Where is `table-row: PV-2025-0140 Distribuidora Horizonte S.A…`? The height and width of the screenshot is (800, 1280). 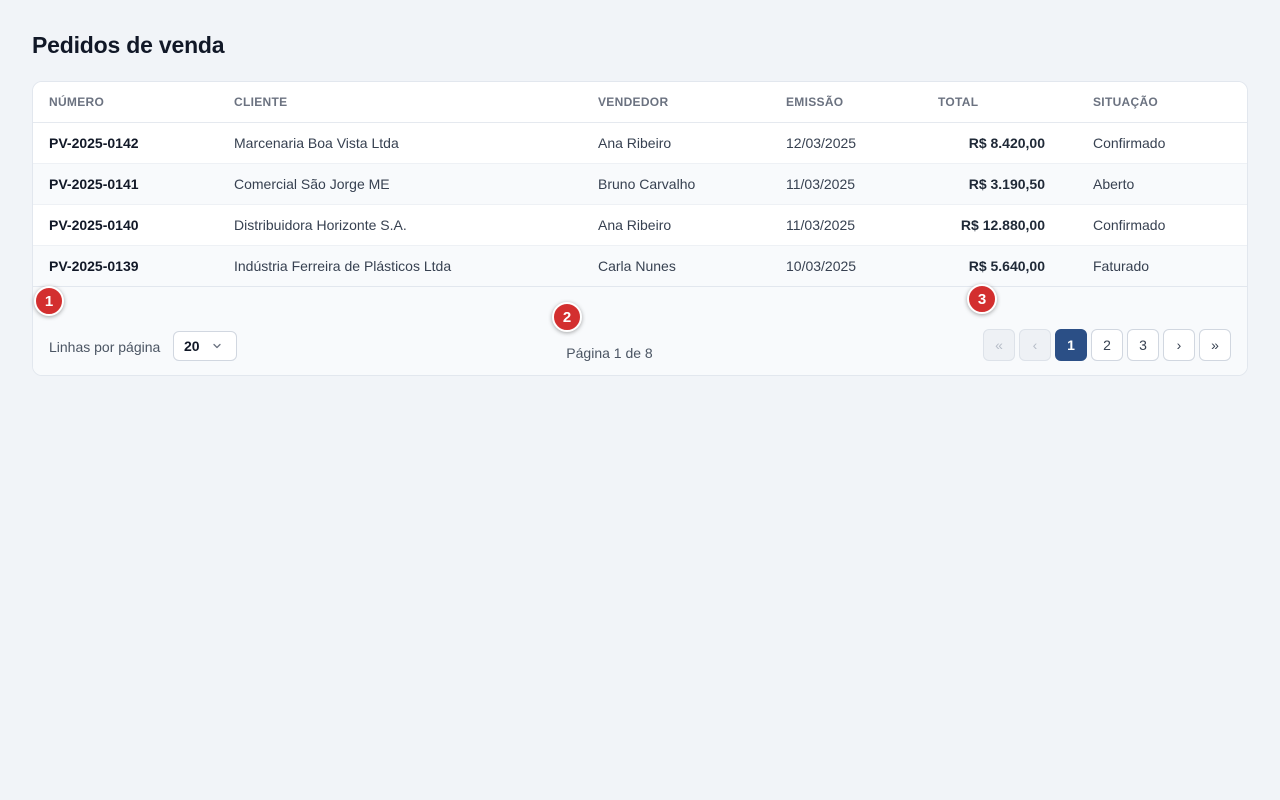
table-row: PV-2025-0140 Distribuidora Horizonte S.A… is located at coordinates (640, 225).